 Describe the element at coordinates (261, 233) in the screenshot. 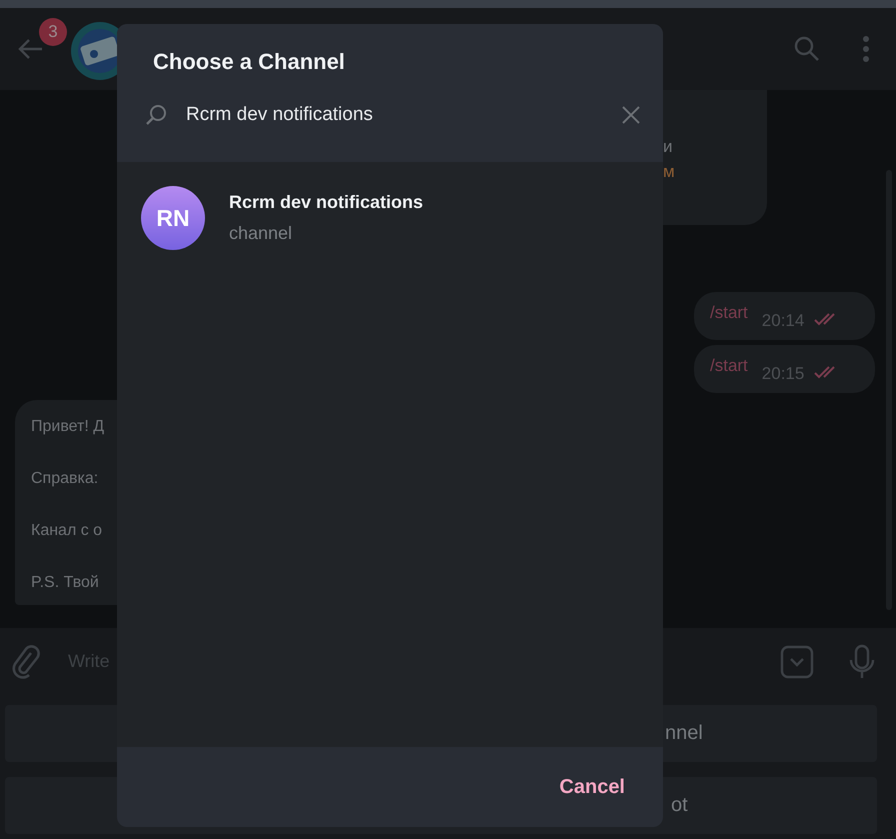

I see `channel-type: channel` at that location.